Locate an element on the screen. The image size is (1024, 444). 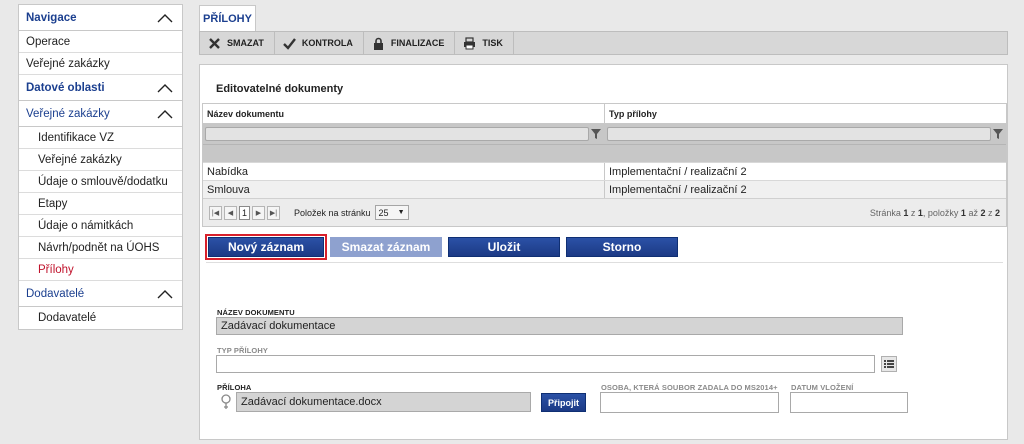
list-icon is located at coordinates (889, 364).